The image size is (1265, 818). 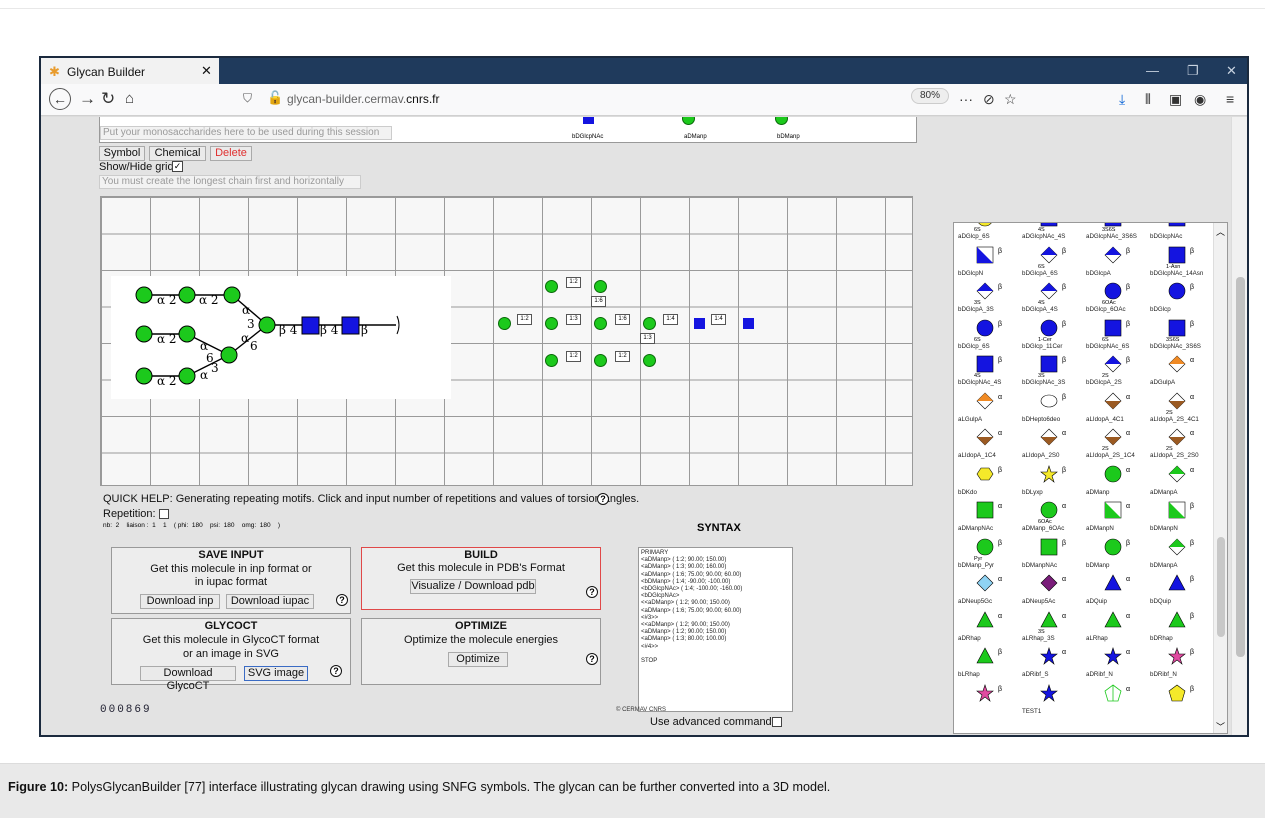 What do you see at coordinates (1152, 70) in the screenshot?
I see `minimize-icon: —` at bounding box center [1152, 70].